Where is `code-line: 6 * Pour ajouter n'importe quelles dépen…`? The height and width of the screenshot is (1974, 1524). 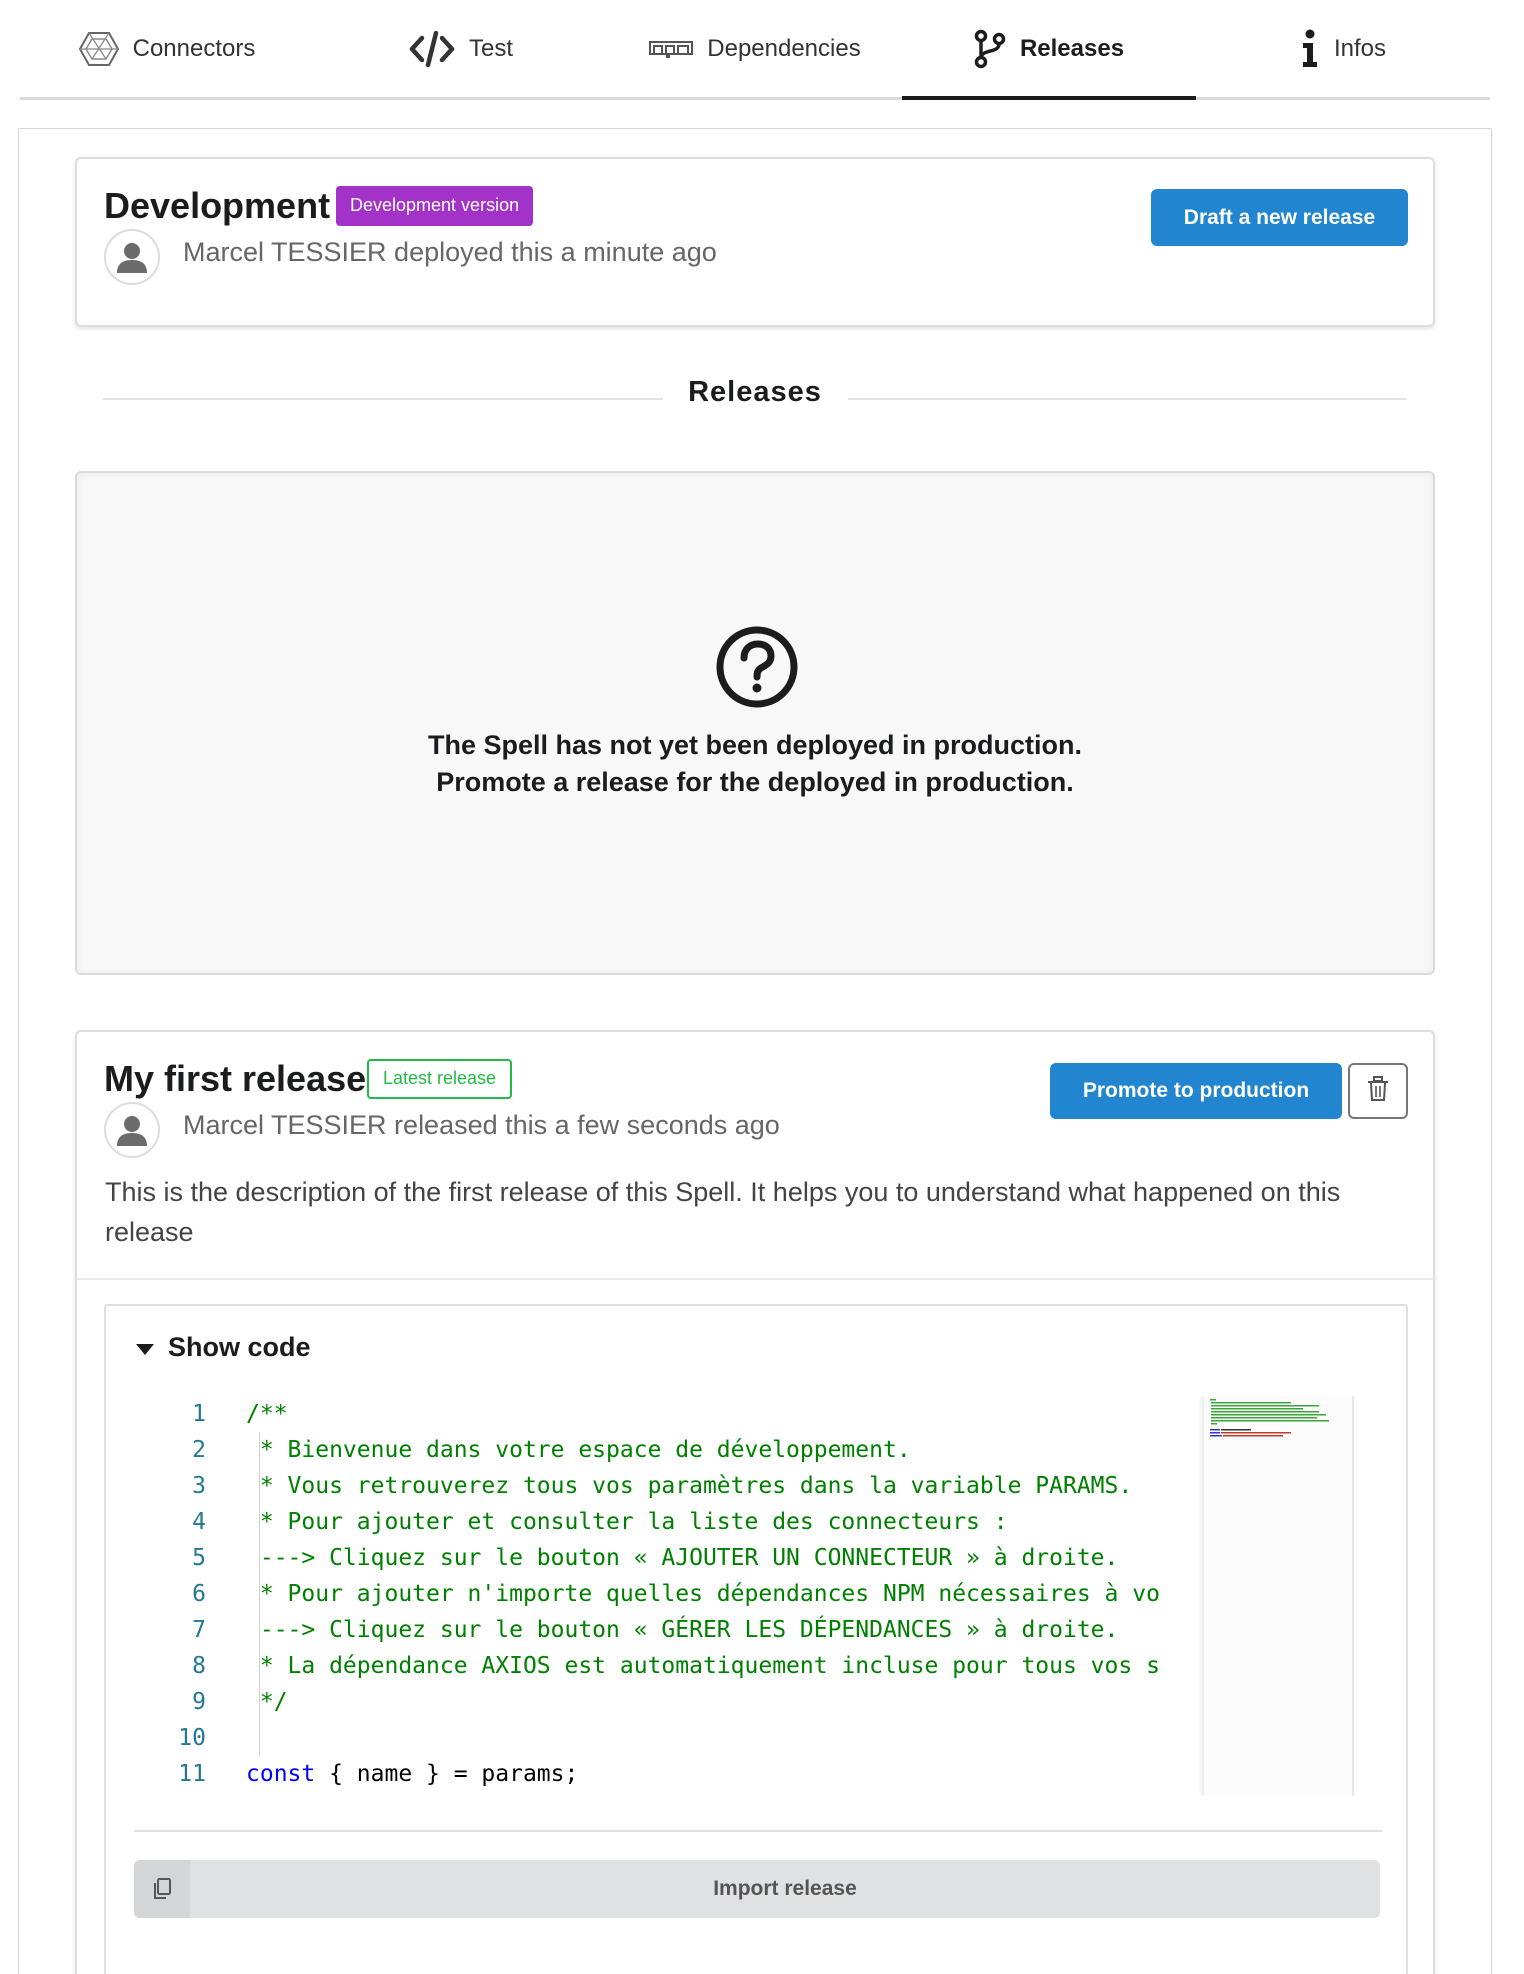 code-line: 6 * Pour ajouter n'importe quelles dépen… is located at coordinates (676, 1594).